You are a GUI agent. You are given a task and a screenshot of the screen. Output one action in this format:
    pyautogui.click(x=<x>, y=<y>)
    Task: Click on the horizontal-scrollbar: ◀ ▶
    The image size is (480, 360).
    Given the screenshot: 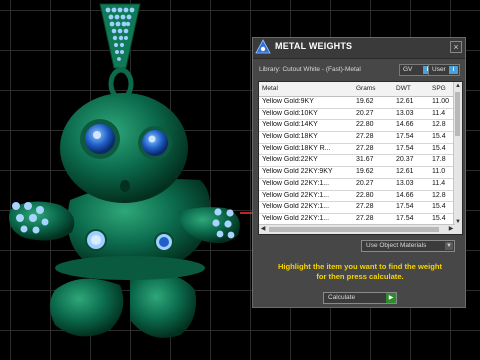 What is the action you would take?
    pyautogui.click(x=357, y=229)
    